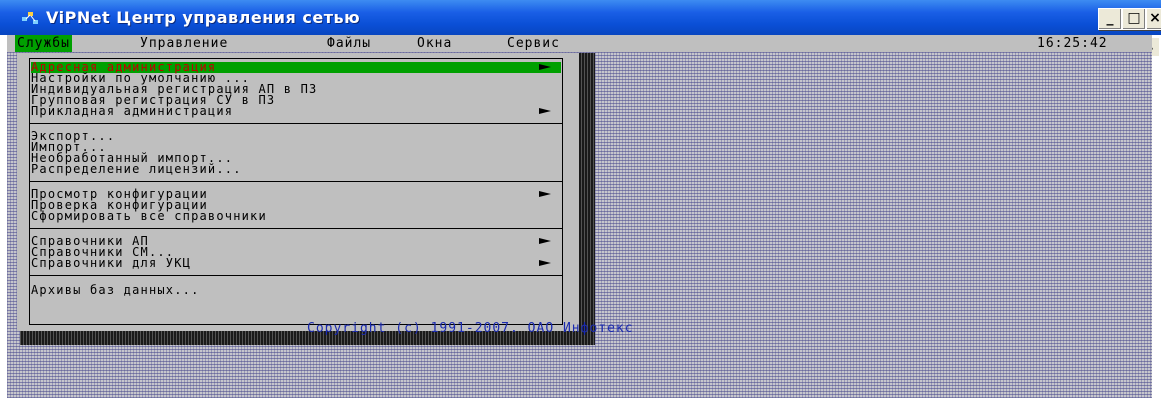 The image size is (1161, 398). I want to click on menu-item-application-admin: Прикладная администрация, so click(296, 111).